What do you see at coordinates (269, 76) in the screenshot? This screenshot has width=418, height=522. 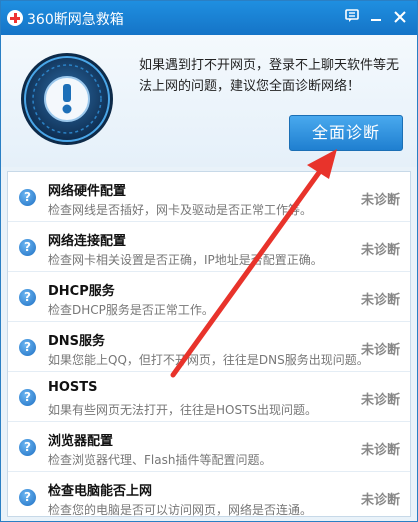 I see `header-description: 如果遇到打不开网页，登录不上聊天软件等无法上网的问题，建议您全面诊断网络！` at bounding box center [269, 76].